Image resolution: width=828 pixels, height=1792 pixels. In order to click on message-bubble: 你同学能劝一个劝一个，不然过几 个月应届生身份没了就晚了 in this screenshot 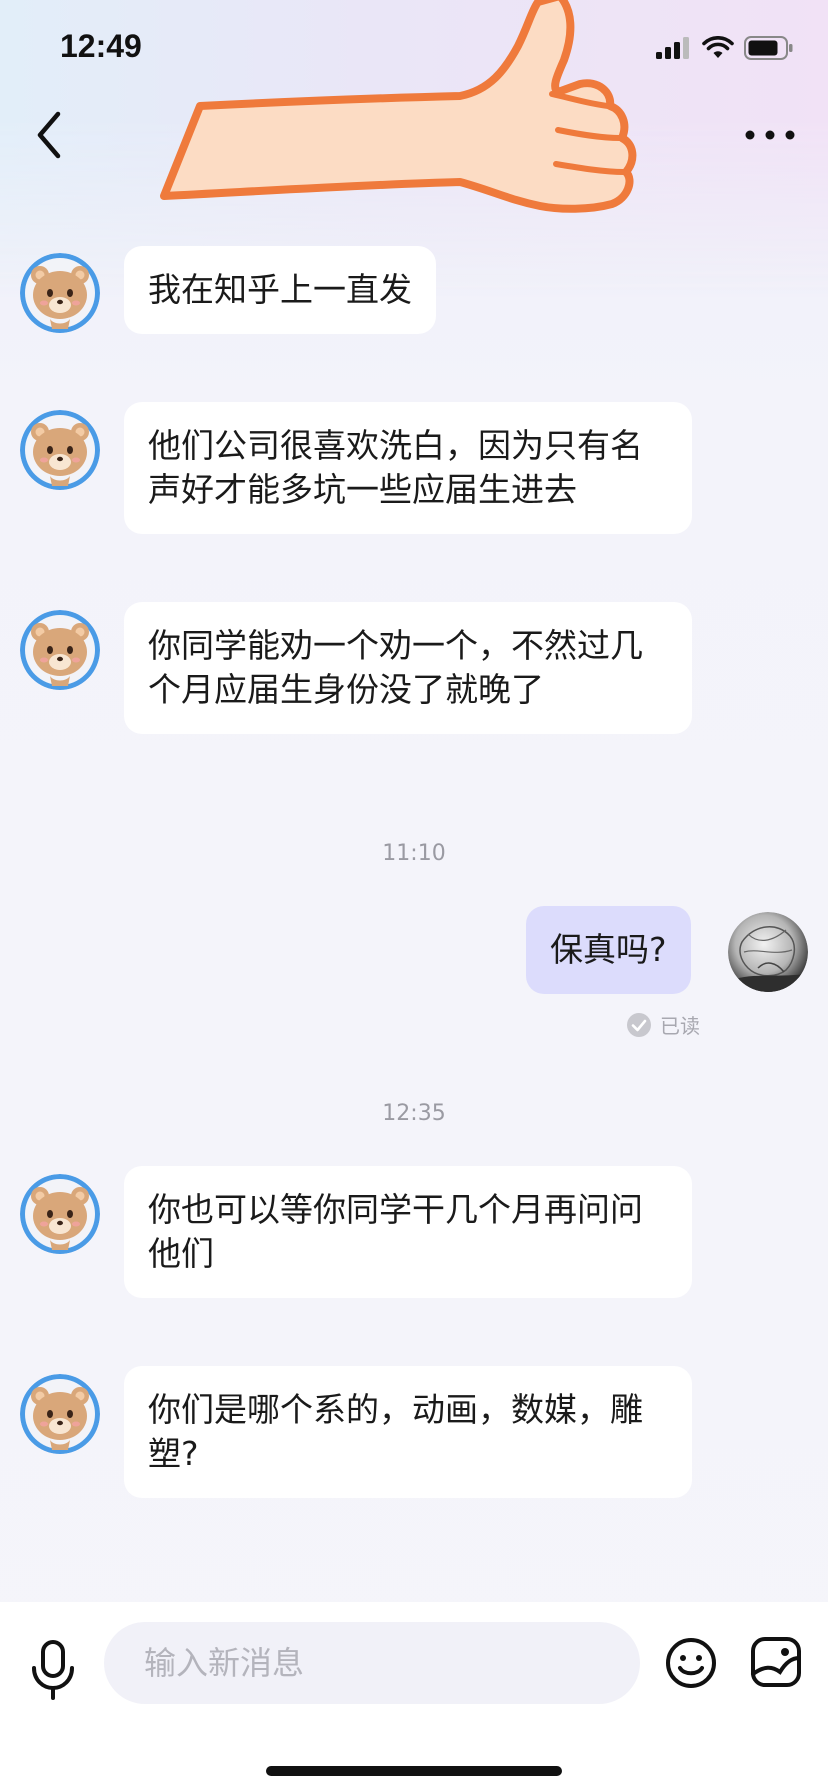, I will do `click(408, 668)`.